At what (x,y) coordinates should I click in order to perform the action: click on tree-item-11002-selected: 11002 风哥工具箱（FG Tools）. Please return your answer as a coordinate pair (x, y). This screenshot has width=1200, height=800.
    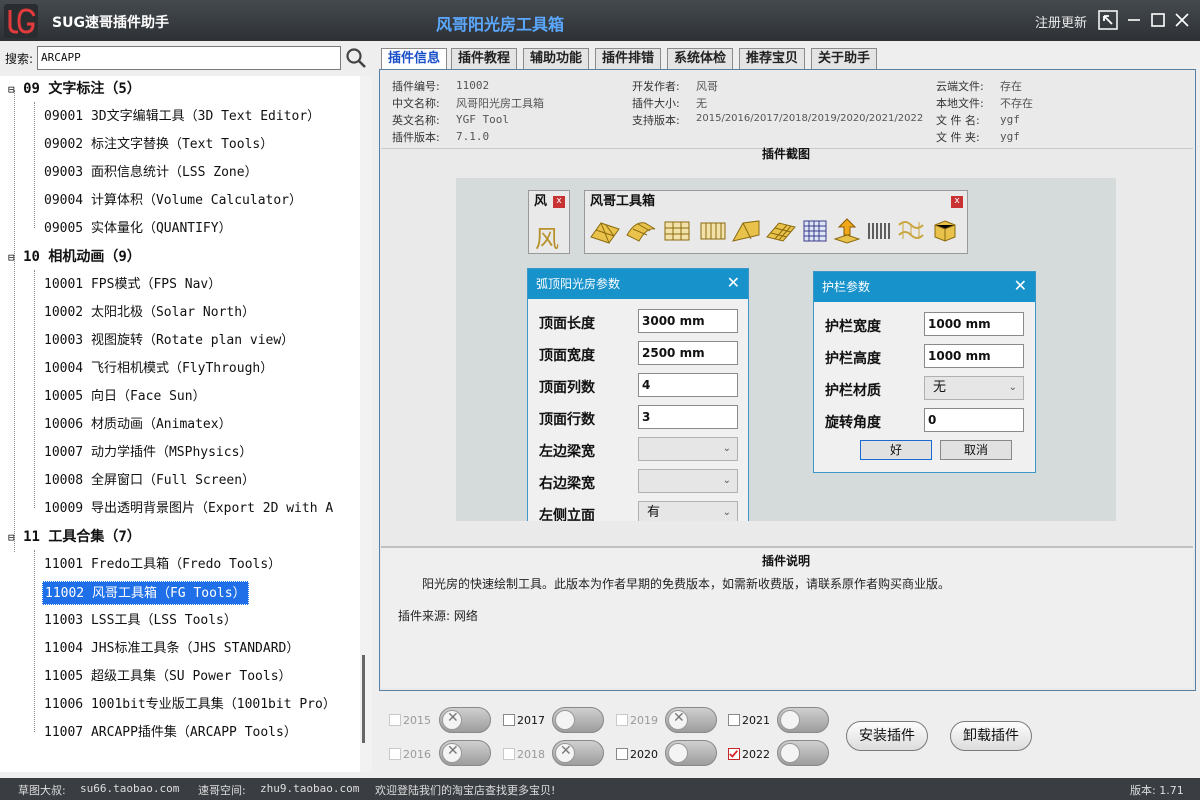
    Looking at the image, I should click on (145, 593).